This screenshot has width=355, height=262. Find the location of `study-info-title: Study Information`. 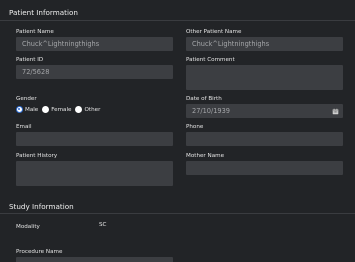

study-info-title: Study Information is located at coordinates (41, 206).